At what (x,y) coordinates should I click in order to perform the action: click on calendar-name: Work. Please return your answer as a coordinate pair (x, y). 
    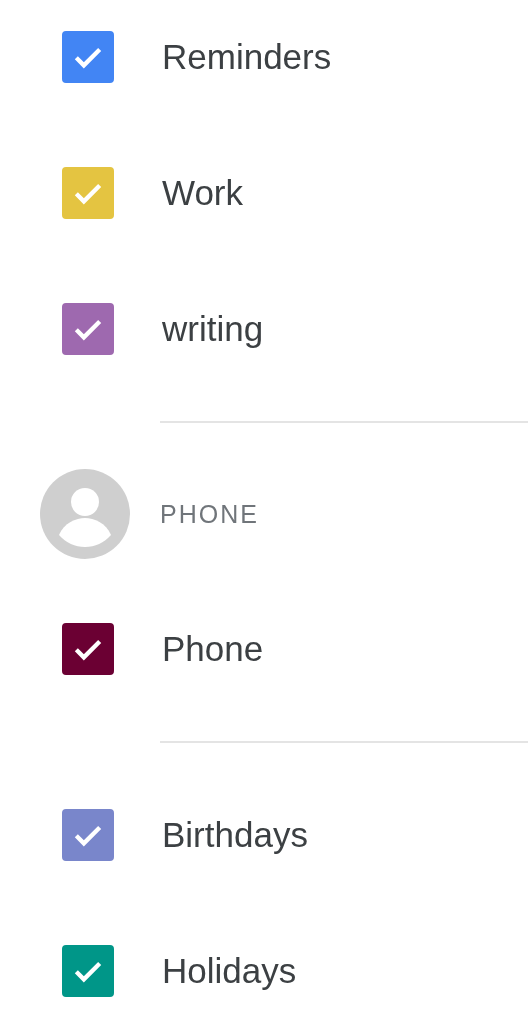
    Looking at the image, I should click on (203, 193).